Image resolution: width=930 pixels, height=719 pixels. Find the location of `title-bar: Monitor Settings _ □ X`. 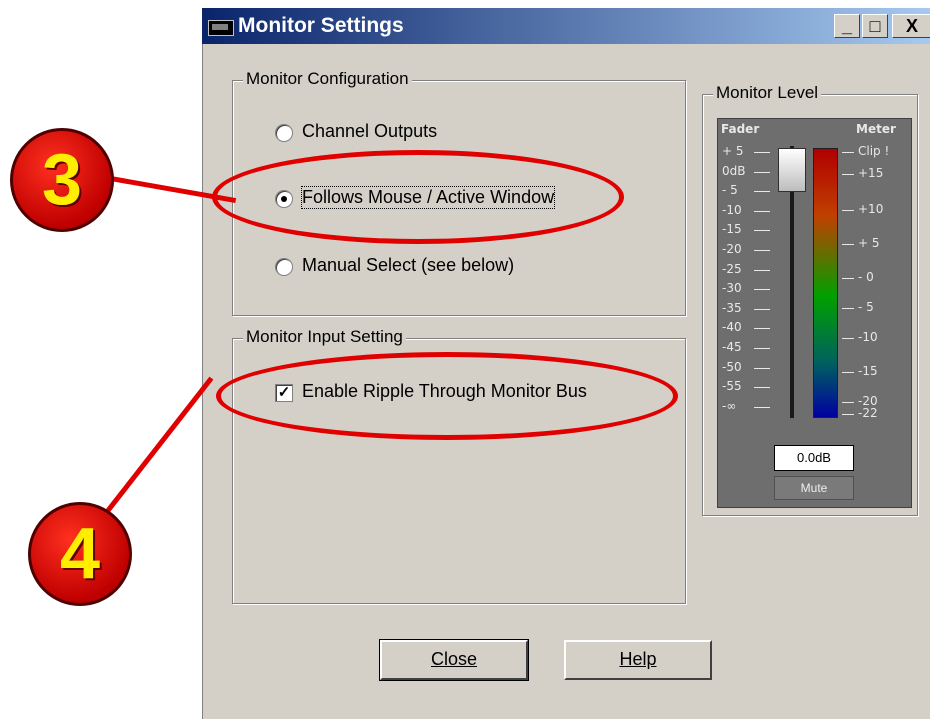

title-bar: Monitor Settings _ □ X is located at coordinates (566, 26).